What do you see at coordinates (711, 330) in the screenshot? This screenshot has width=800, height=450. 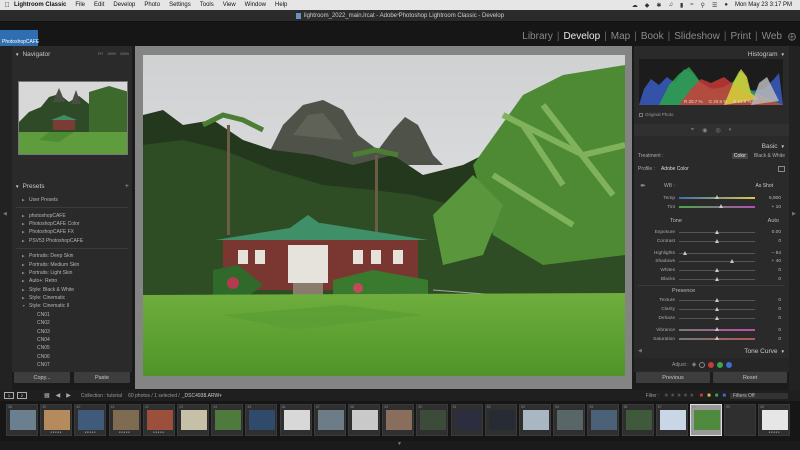 I see `vibrance-slider: Vibrance 0` at bounding box center [711, 330].